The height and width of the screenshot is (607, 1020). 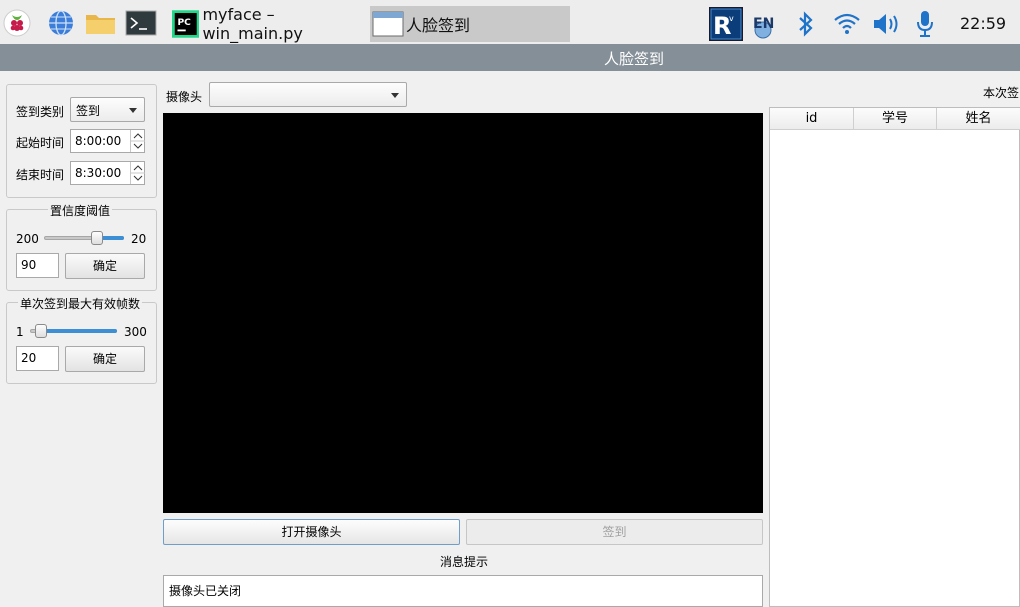 I want to click on column-header-name: 姓名, so click(x=978, y=119).